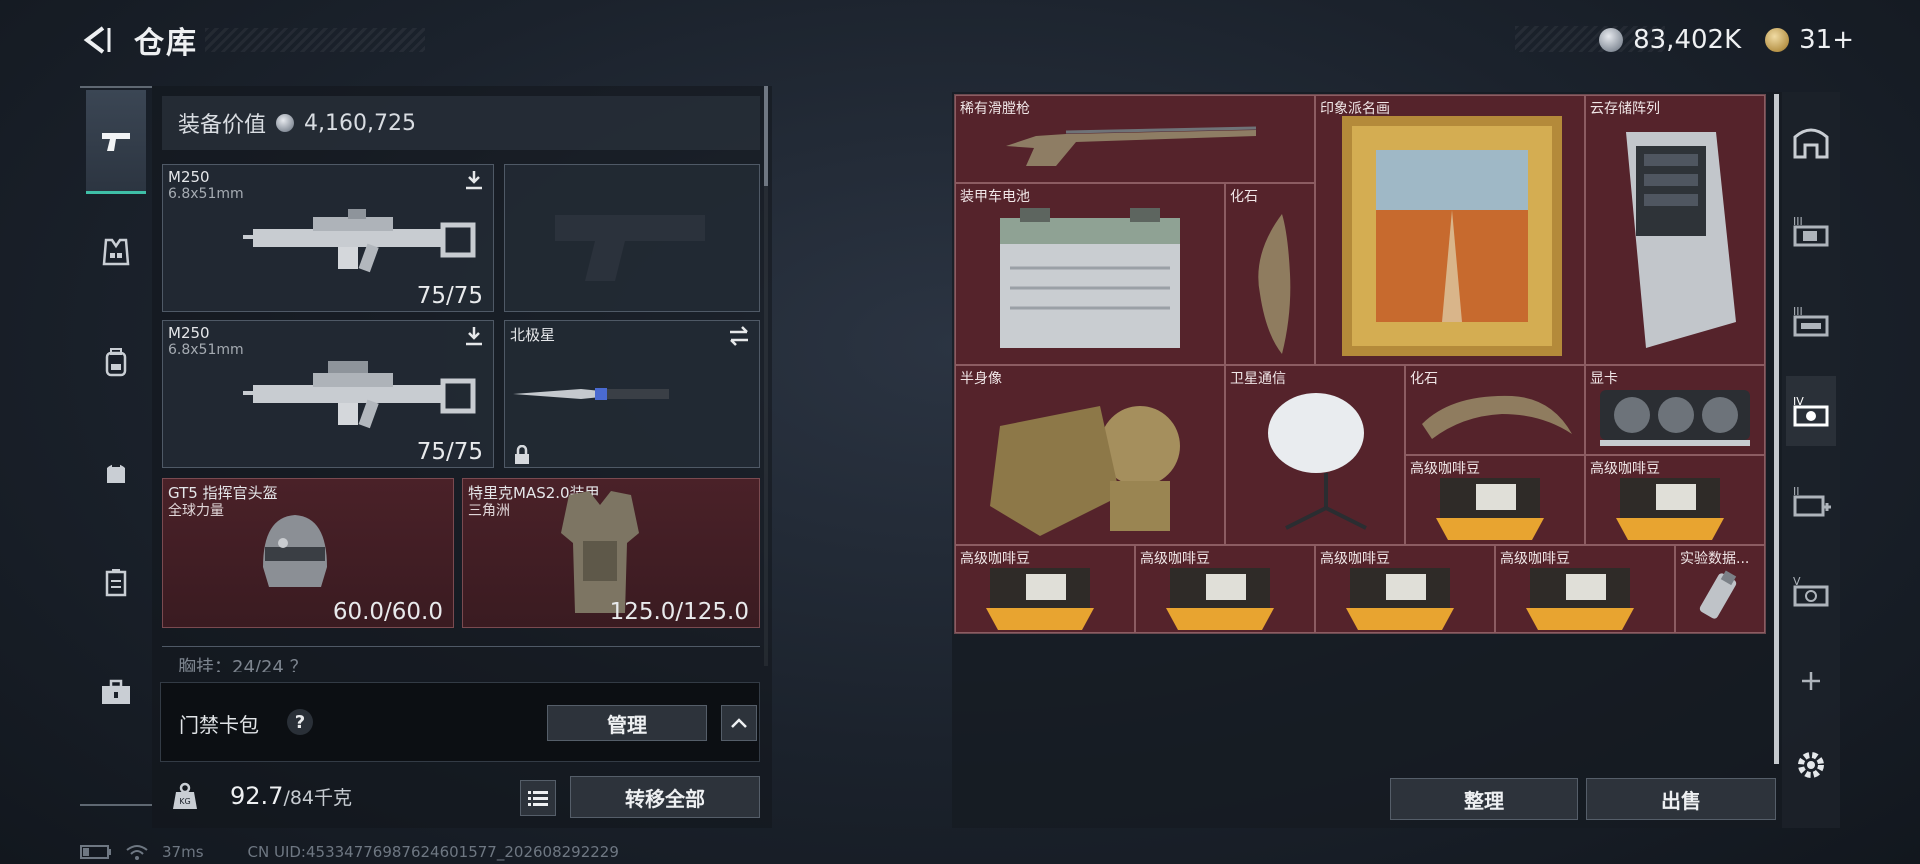  Describe the element at coordinates (257, 796) in the screenshot. I see `current-weight: 92.7` at that location.